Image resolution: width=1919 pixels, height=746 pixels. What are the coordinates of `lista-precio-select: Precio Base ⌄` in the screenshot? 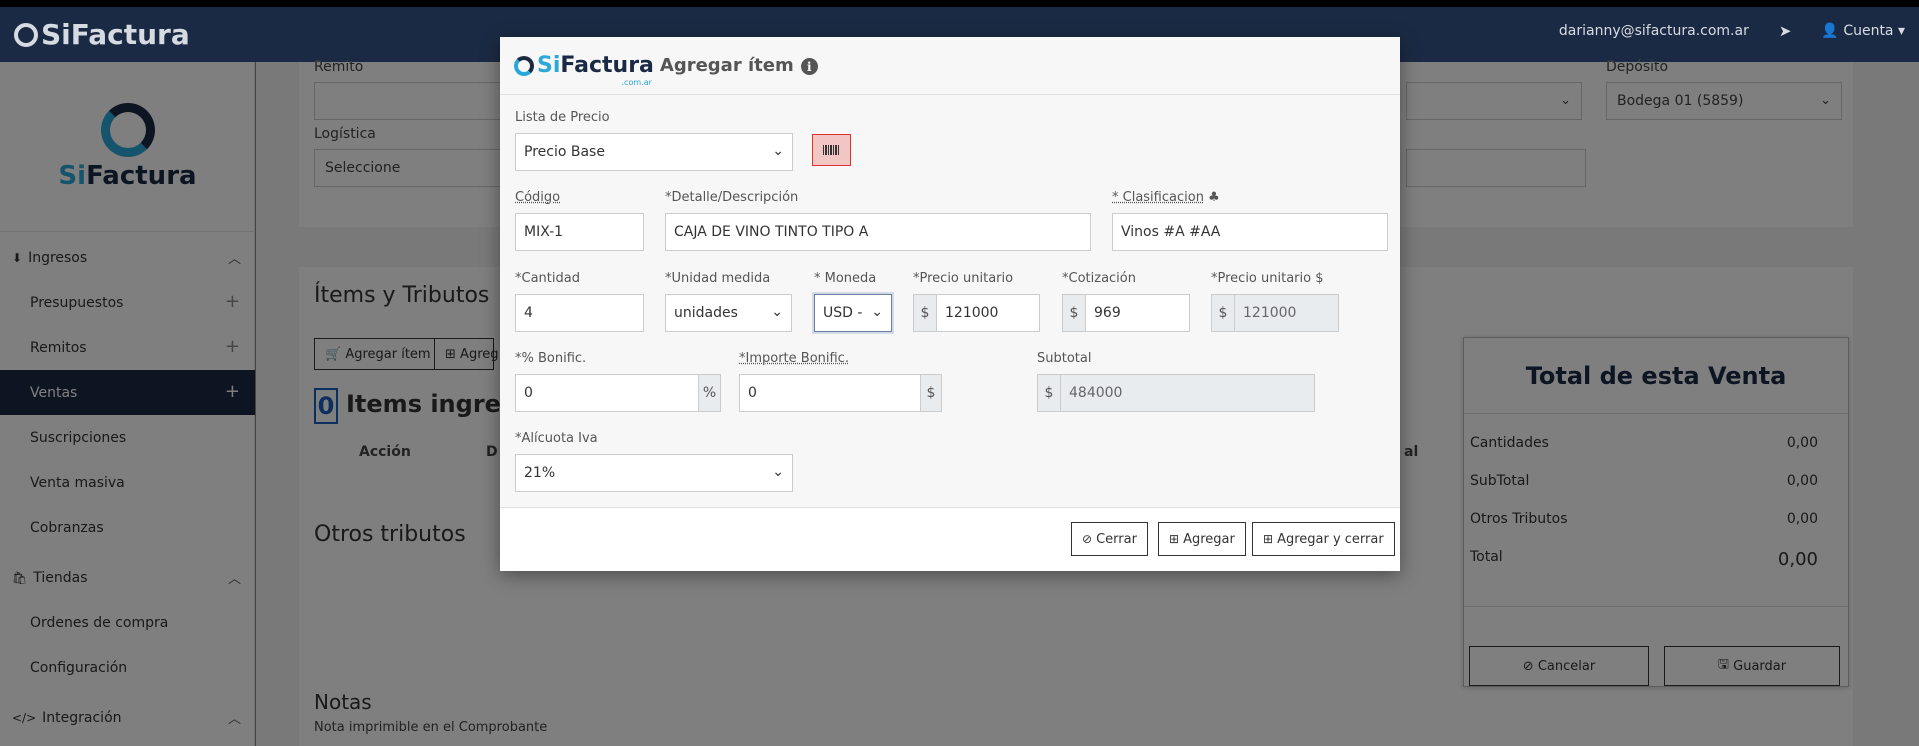 It's located at (654, 152).